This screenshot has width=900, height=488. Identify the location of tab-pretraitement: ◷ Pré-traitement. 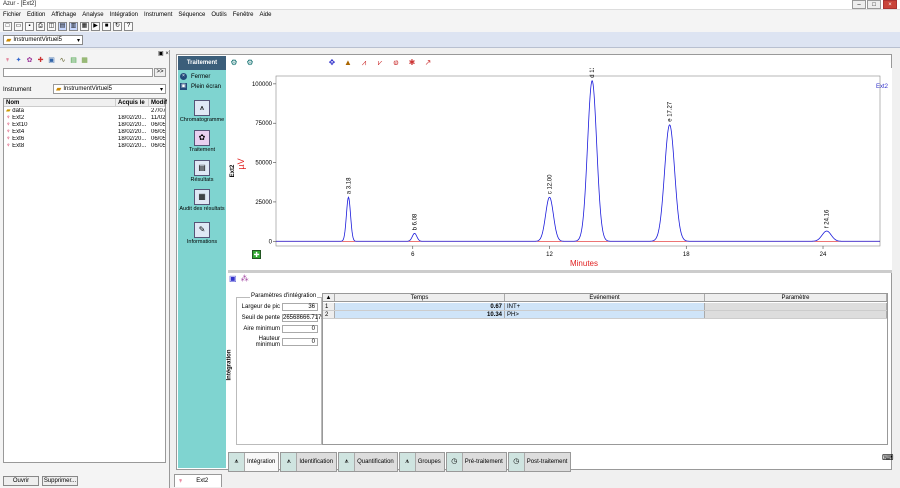
(476, 462).